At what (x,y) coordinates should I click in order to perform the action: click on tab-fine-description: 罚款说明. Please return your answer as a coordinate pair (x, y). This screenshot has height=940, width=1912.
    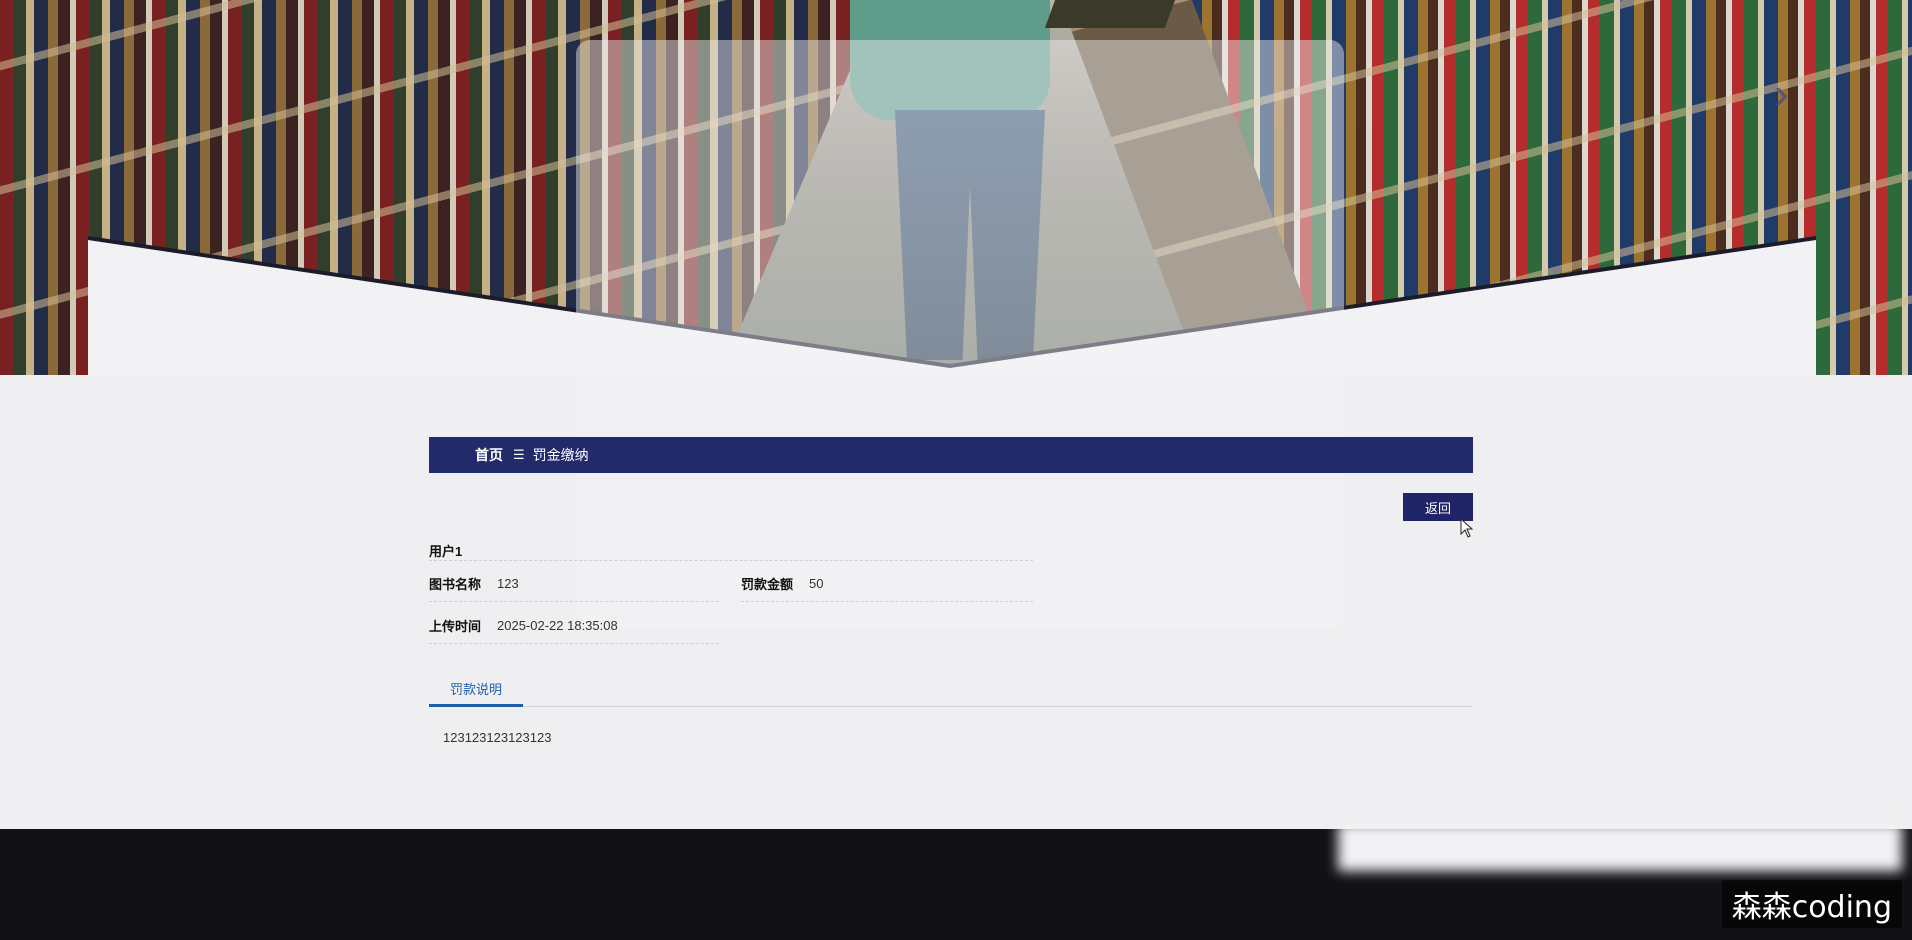
    Looking at the image, I should click on (476, 689).